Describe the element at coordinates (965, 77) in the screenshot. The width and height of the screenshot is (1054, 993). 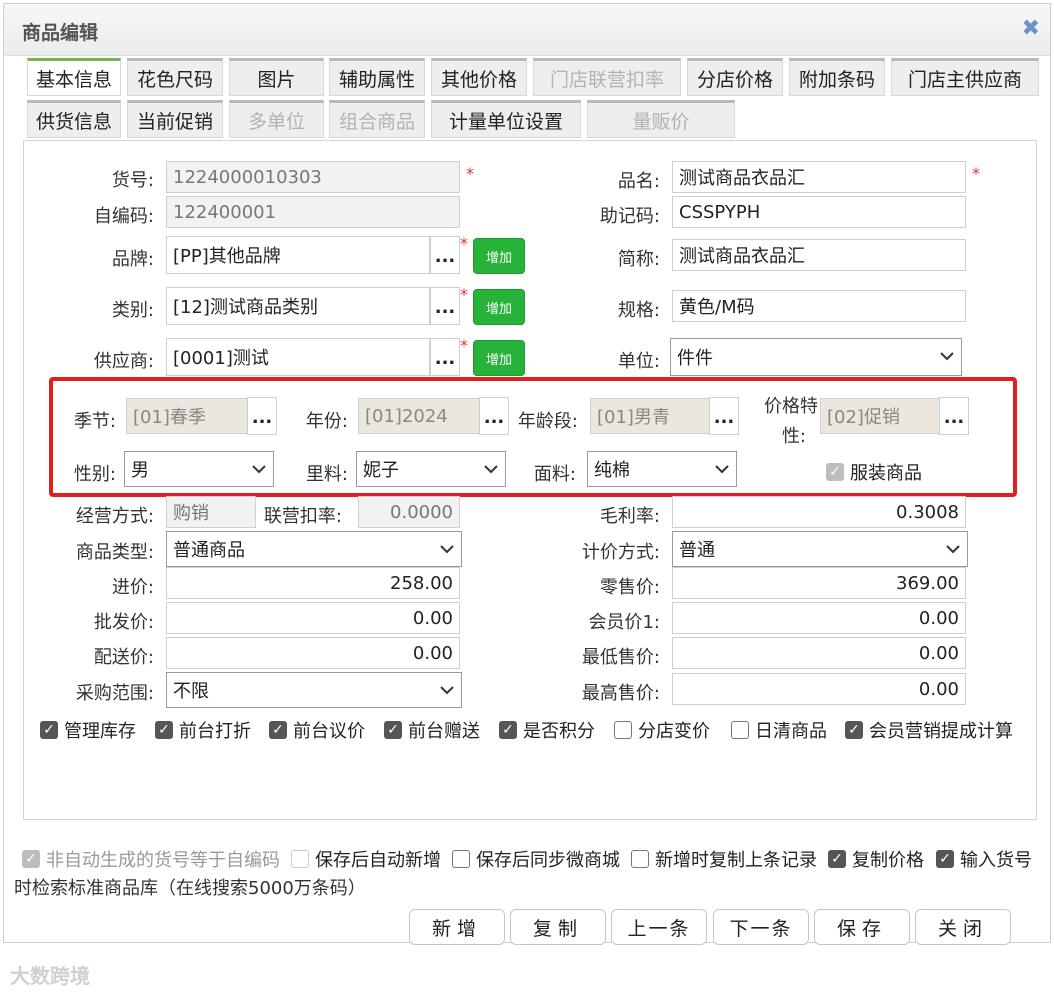
I see `tab-store-main-supplier: 门店主供应商` at that location.